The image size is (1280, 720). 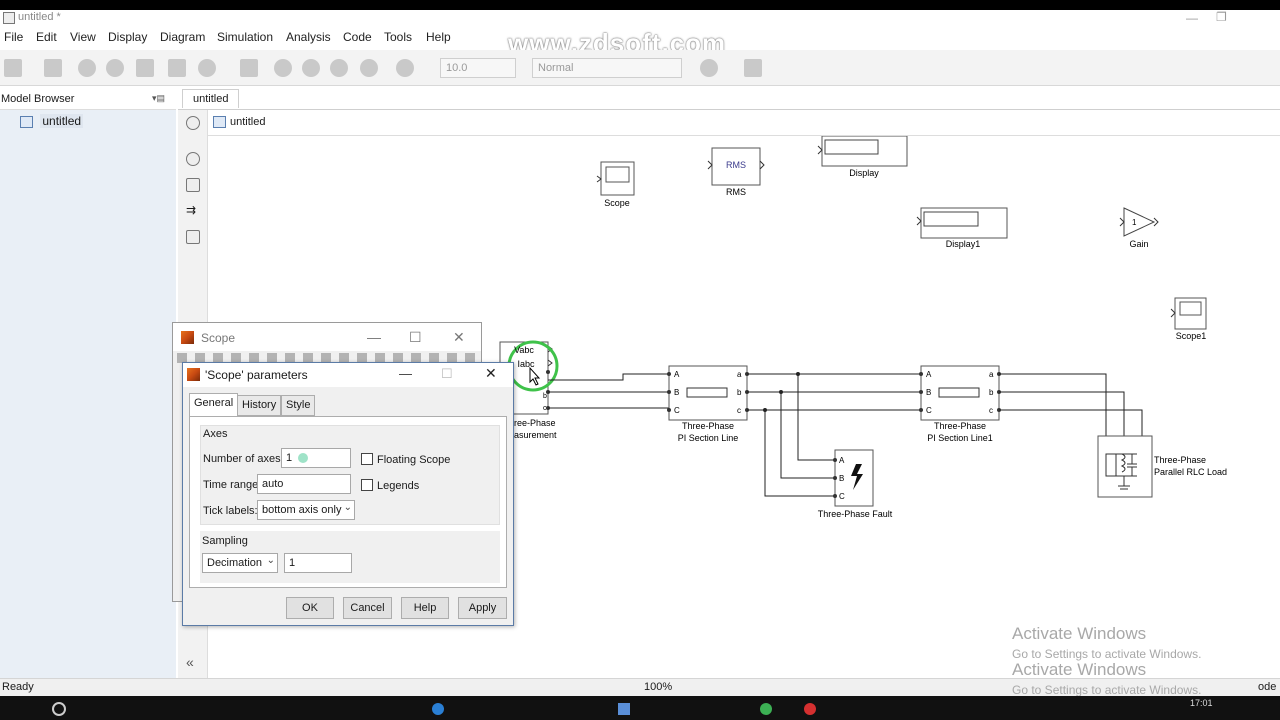 I want to click on dialog-titlebar: 'Scope' parameters — ☐ ✕, so click(x=348, y=375).